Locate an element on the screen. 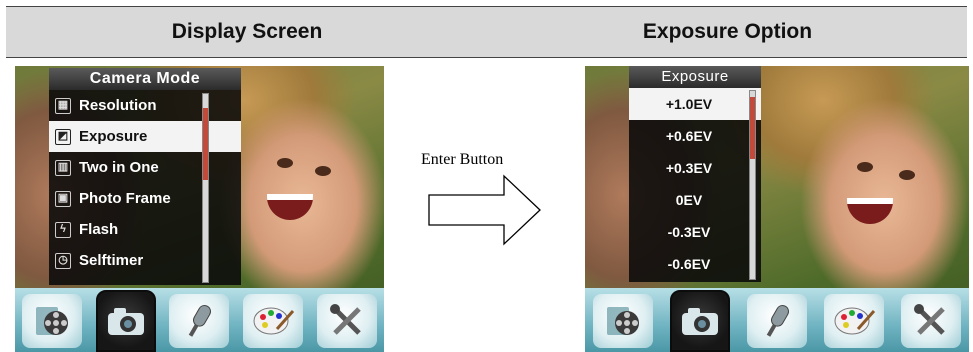 This screenshot has height=352, width=973. menu-item-label: Exposure is located at coordinates (113, 136).